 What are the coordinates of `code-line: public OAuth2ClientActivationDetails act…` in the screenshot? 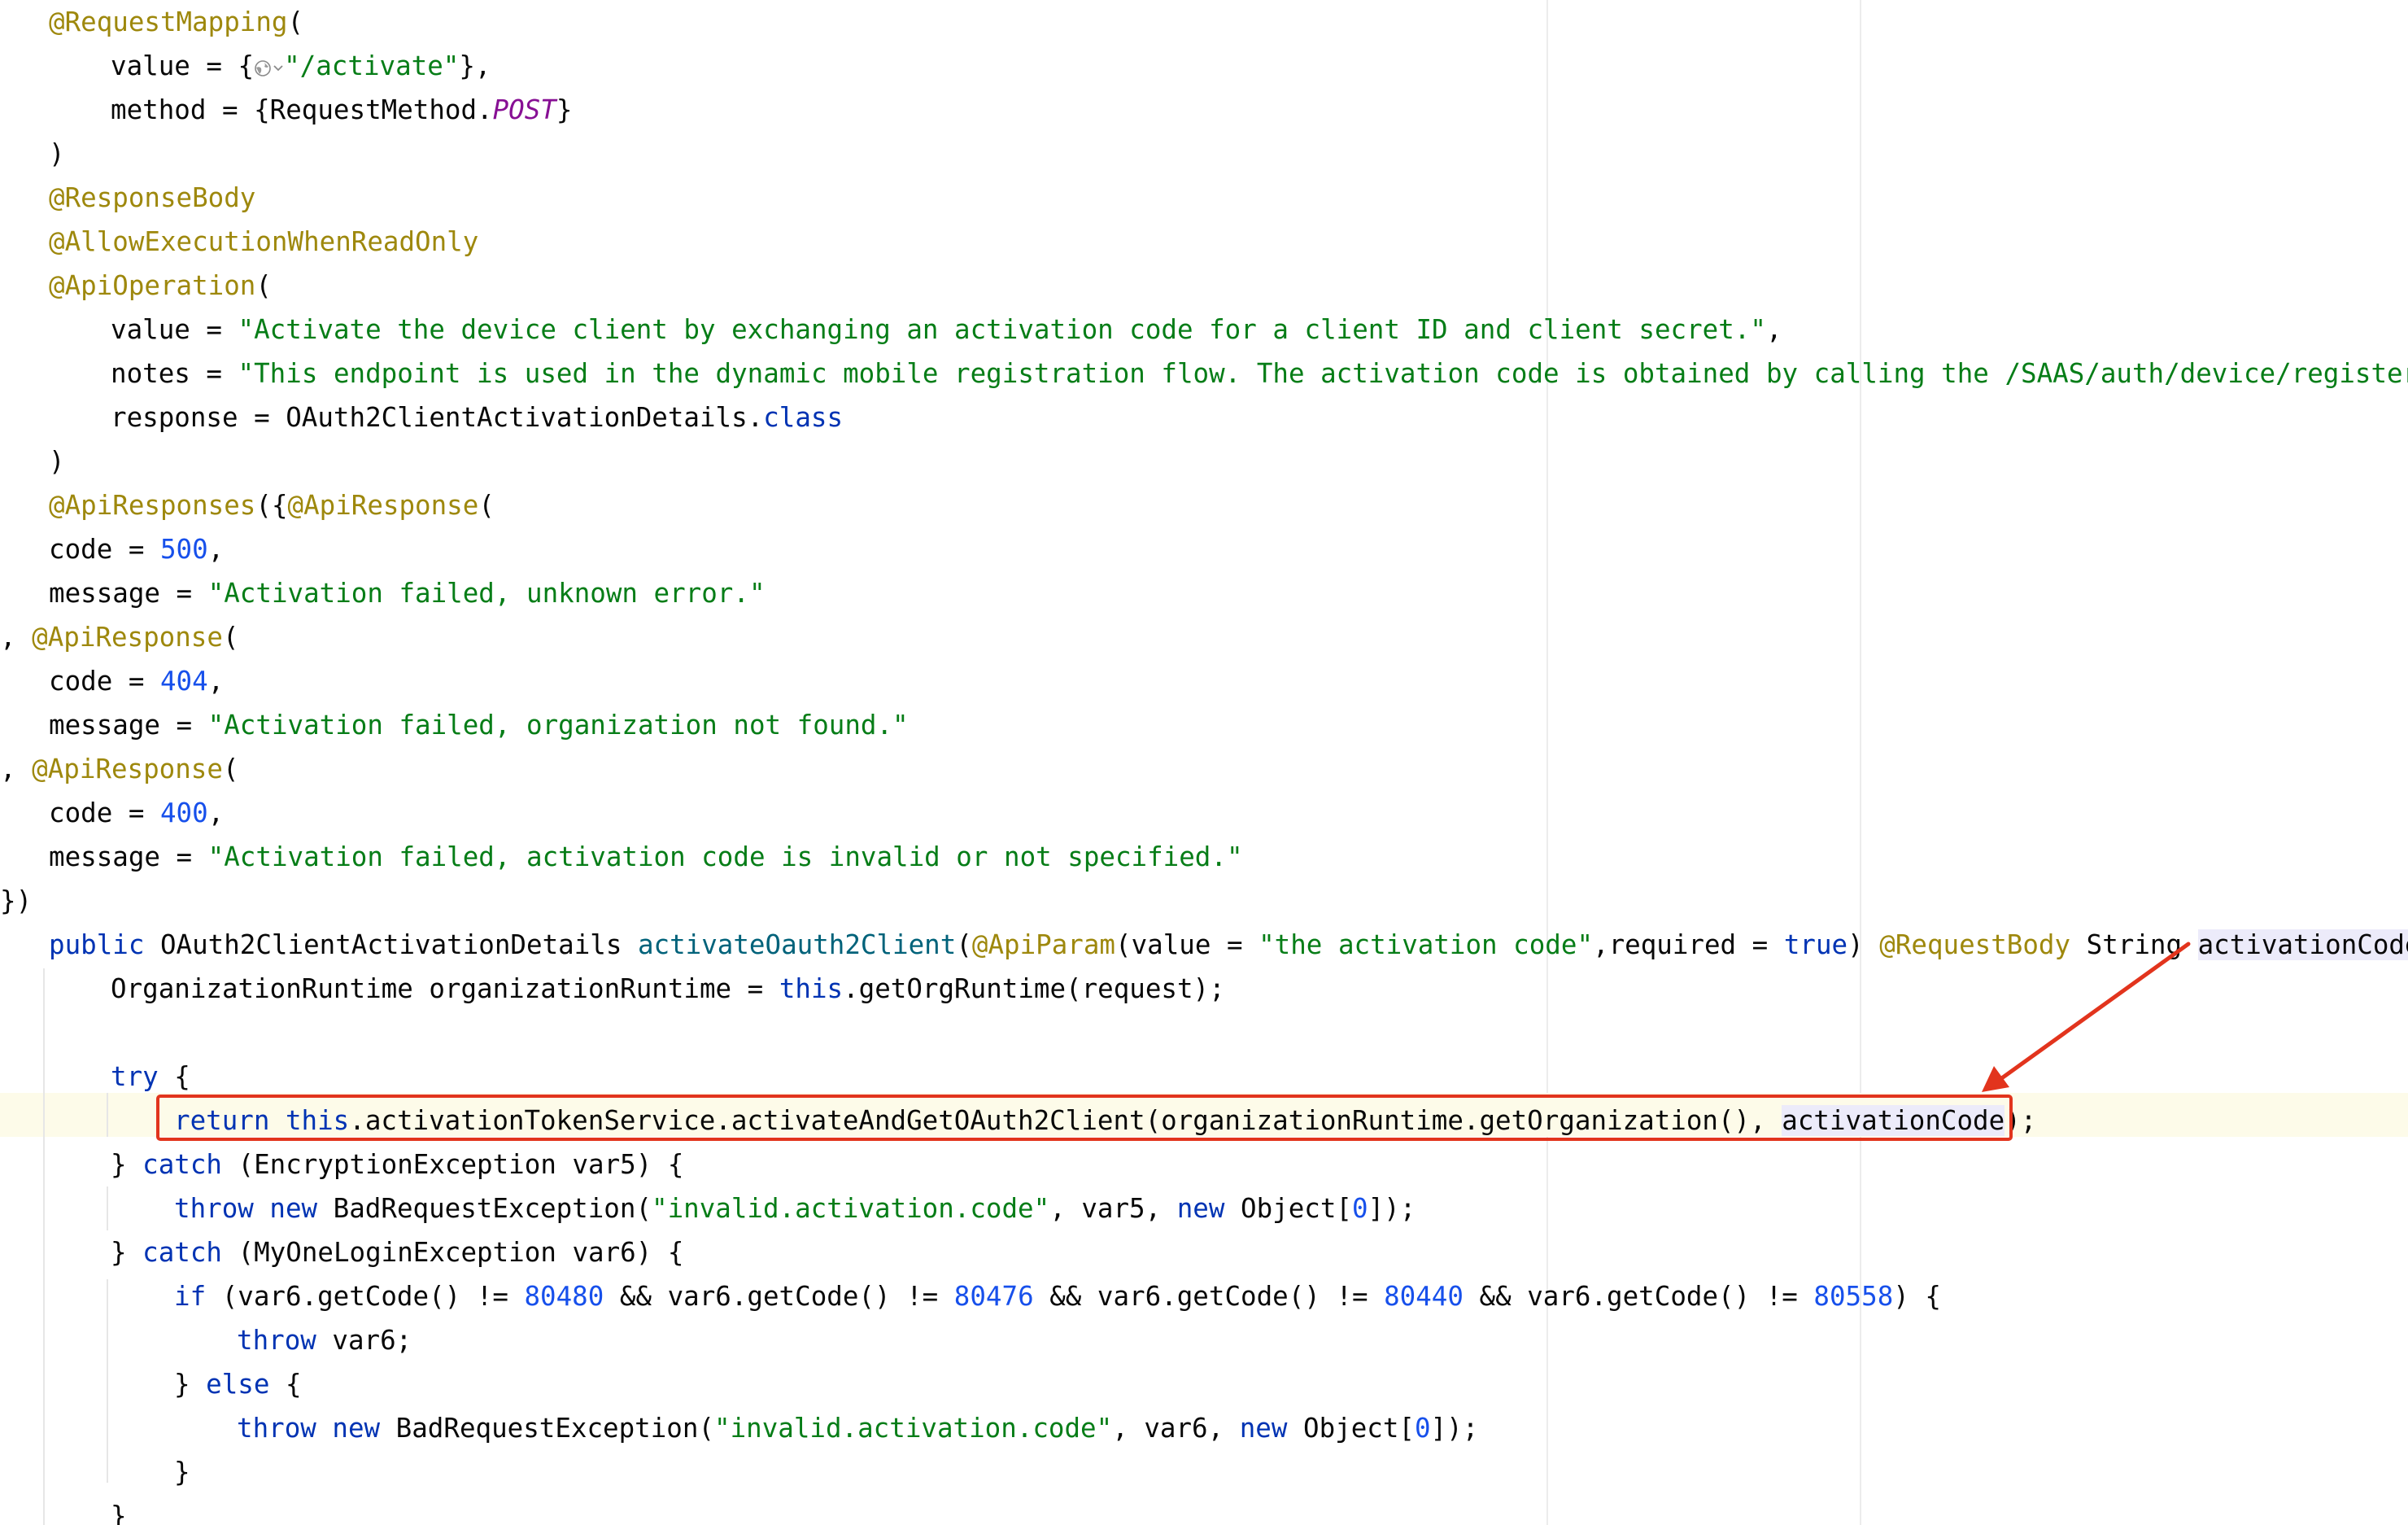 It's located at (1228, 945).